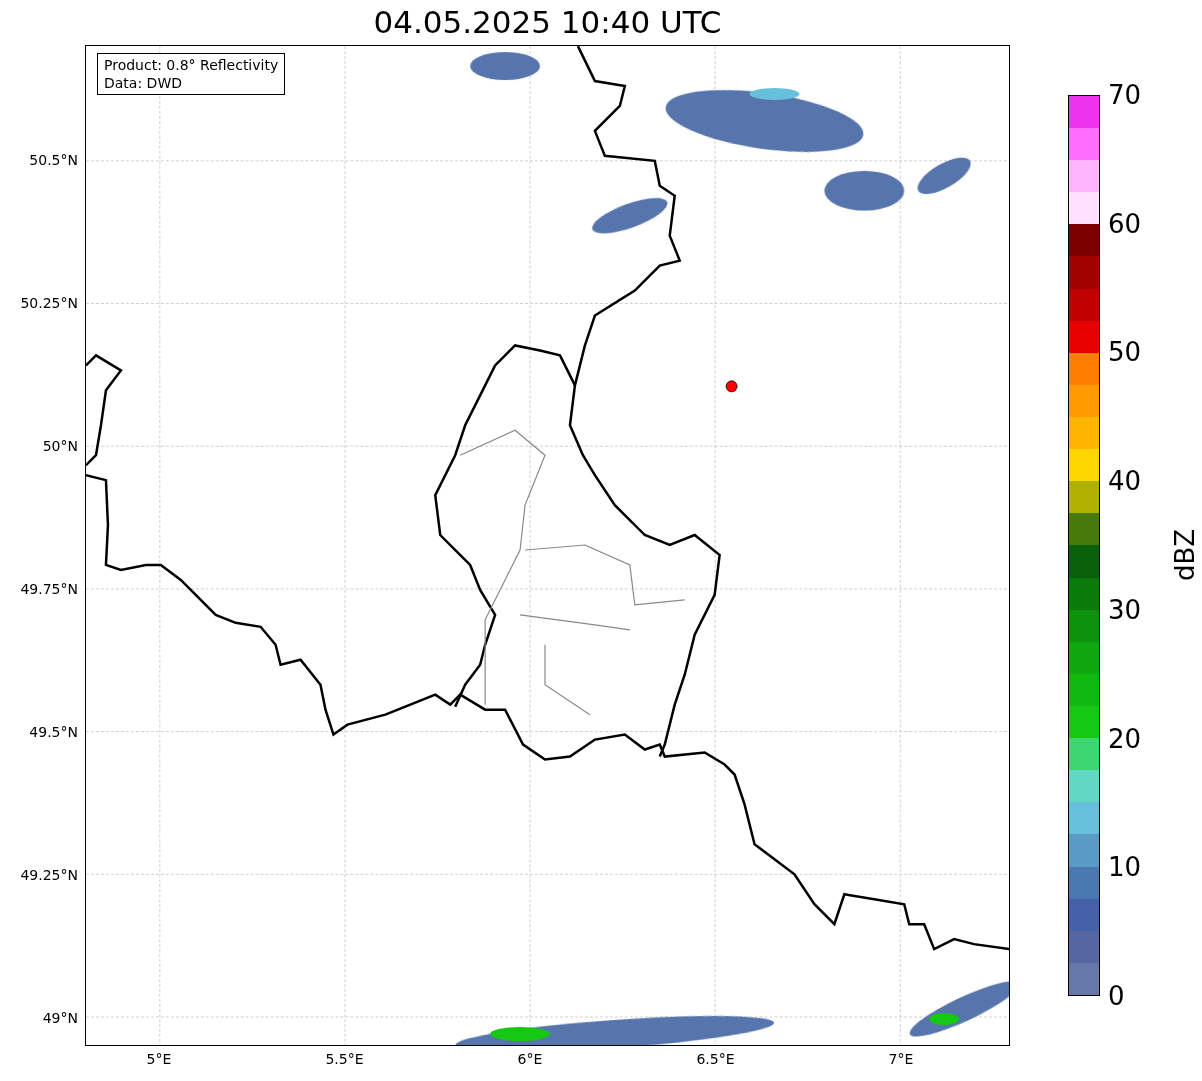 This screenshot has width=1202, height=1081. Describe the element at coordinates (49, 875) in the screenshot. I see `latitude-label: 49.25°N` at that location.